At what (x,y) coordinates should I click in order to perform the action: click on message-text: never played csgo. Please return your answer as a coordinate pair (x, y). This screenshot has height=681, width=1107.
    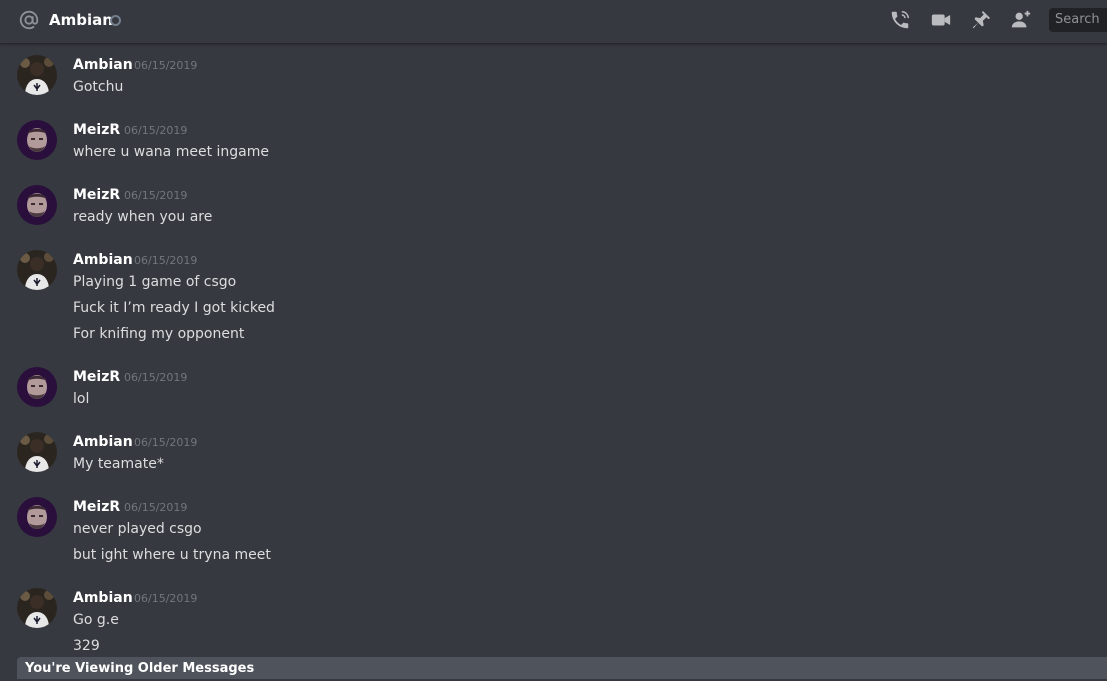
    Looking at the image, I should click on (137, 529).